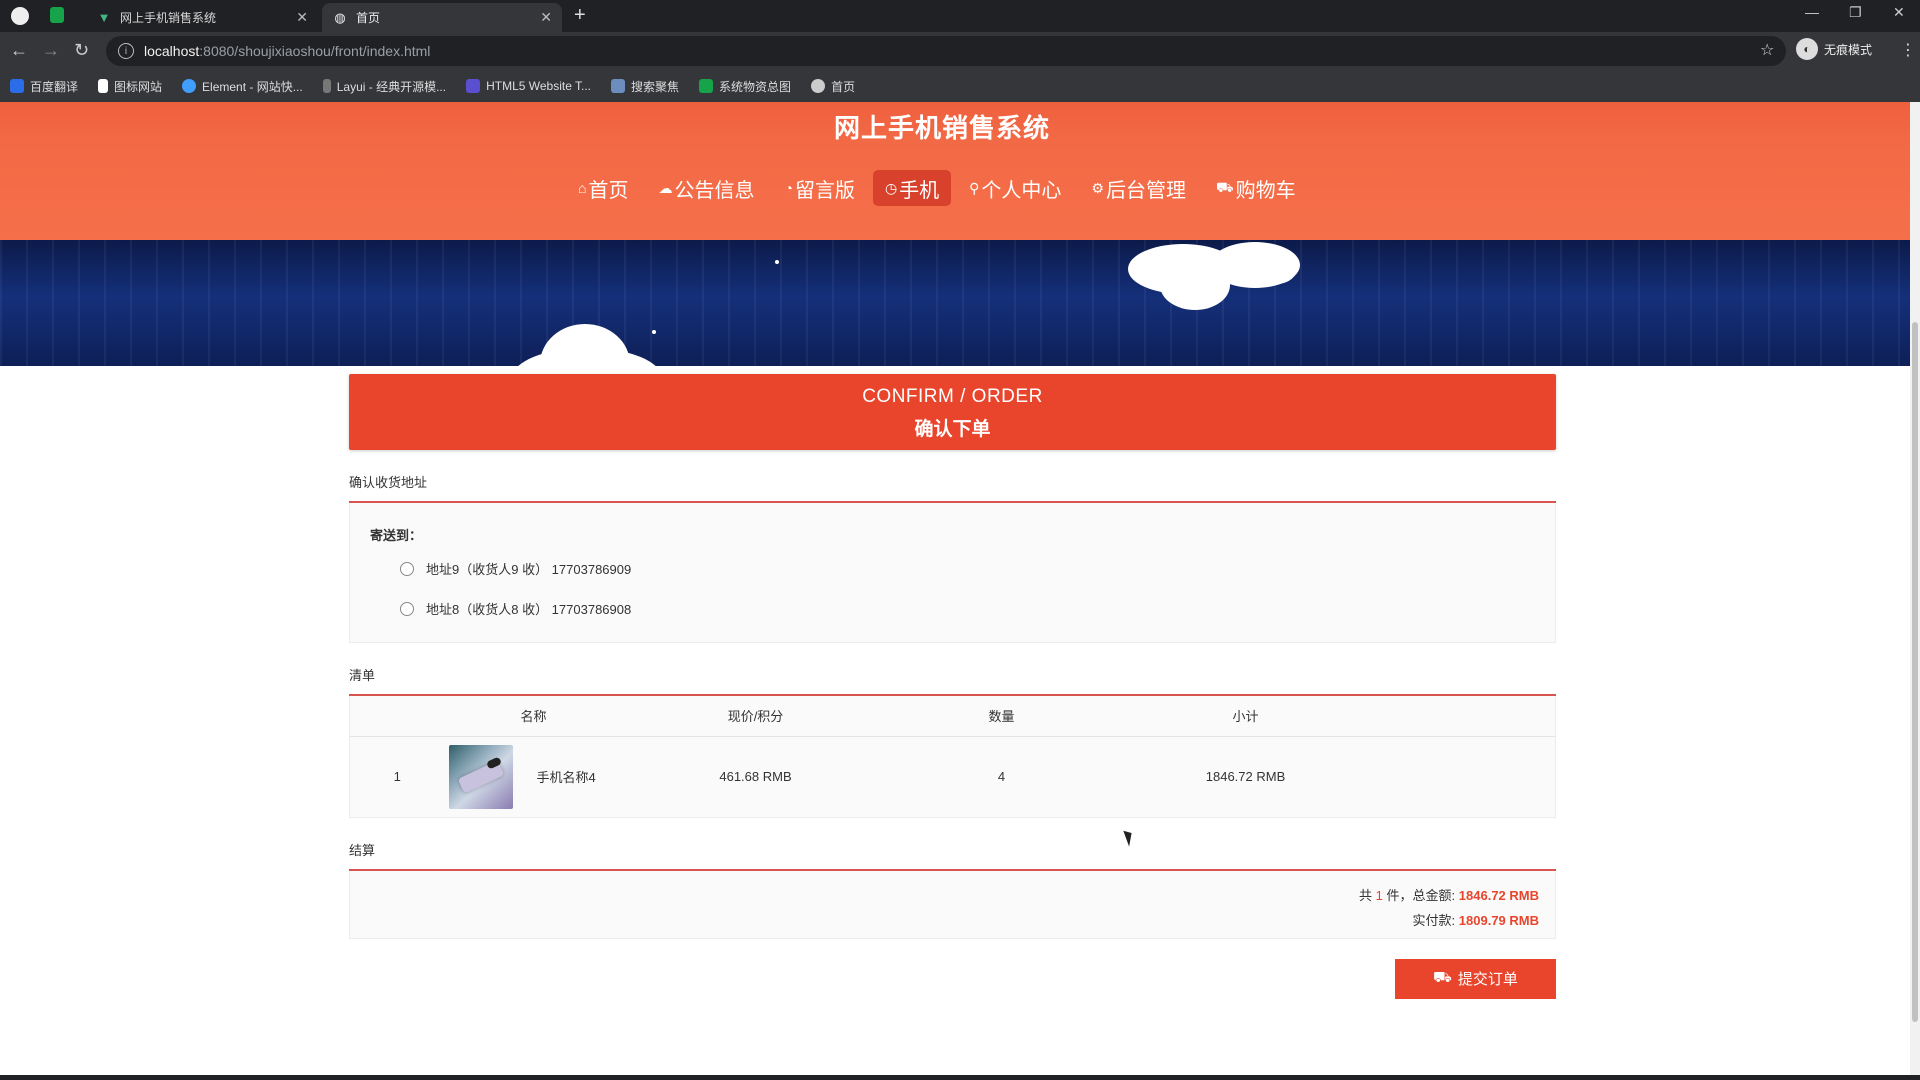 Image resolution: width=1920 pixels, height=1080 pixels. I want to click on nav-label: 个人中心, so click(1021, 190).